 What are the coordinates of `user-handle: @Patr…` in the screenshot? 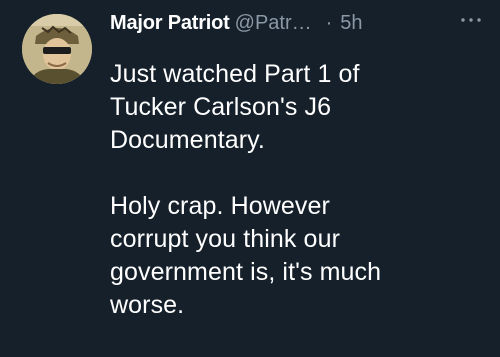 It's located at (273, 23).